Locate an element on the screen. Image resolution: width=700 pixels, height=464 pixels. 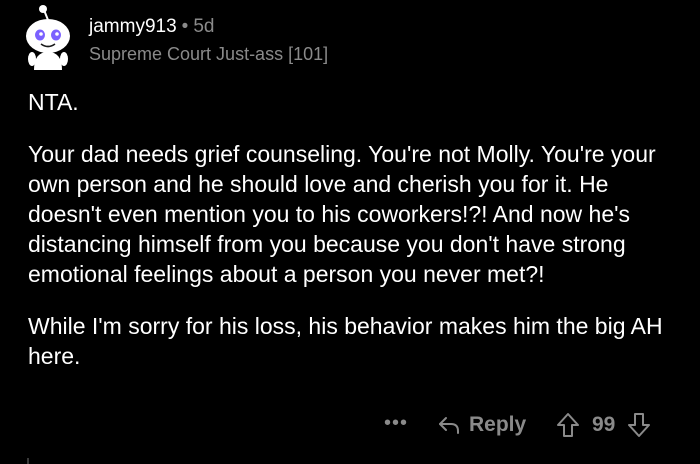
reply-button: Reply is located at coordinates (481, 425).